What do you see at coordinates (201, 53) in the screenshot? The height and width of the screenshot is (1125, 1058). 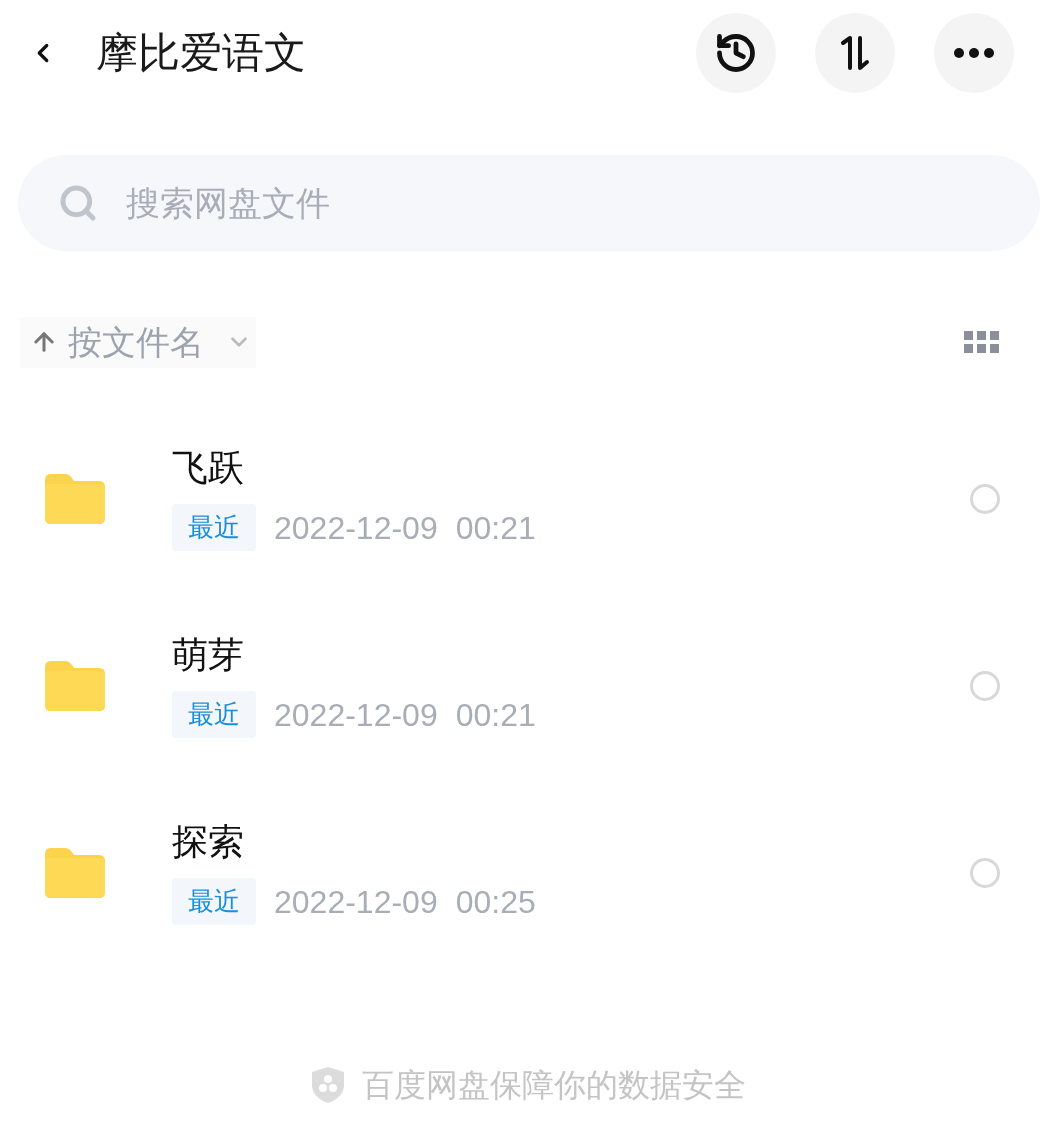 I see `page-title: 摩比爱语文` at bounding box center [201, 53].